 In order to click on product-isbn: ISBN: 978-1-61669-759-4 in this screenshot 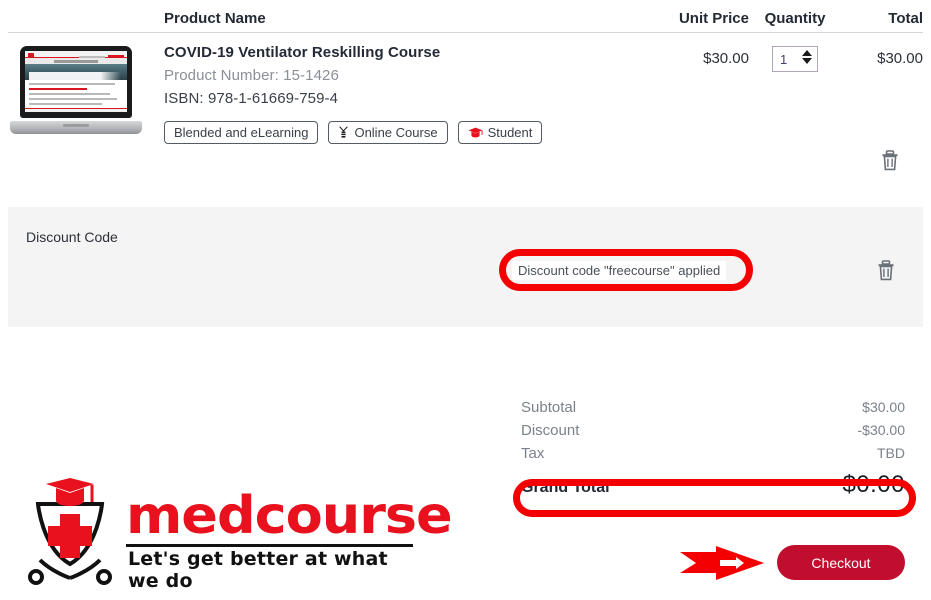, I will do `click(251, 98)`.